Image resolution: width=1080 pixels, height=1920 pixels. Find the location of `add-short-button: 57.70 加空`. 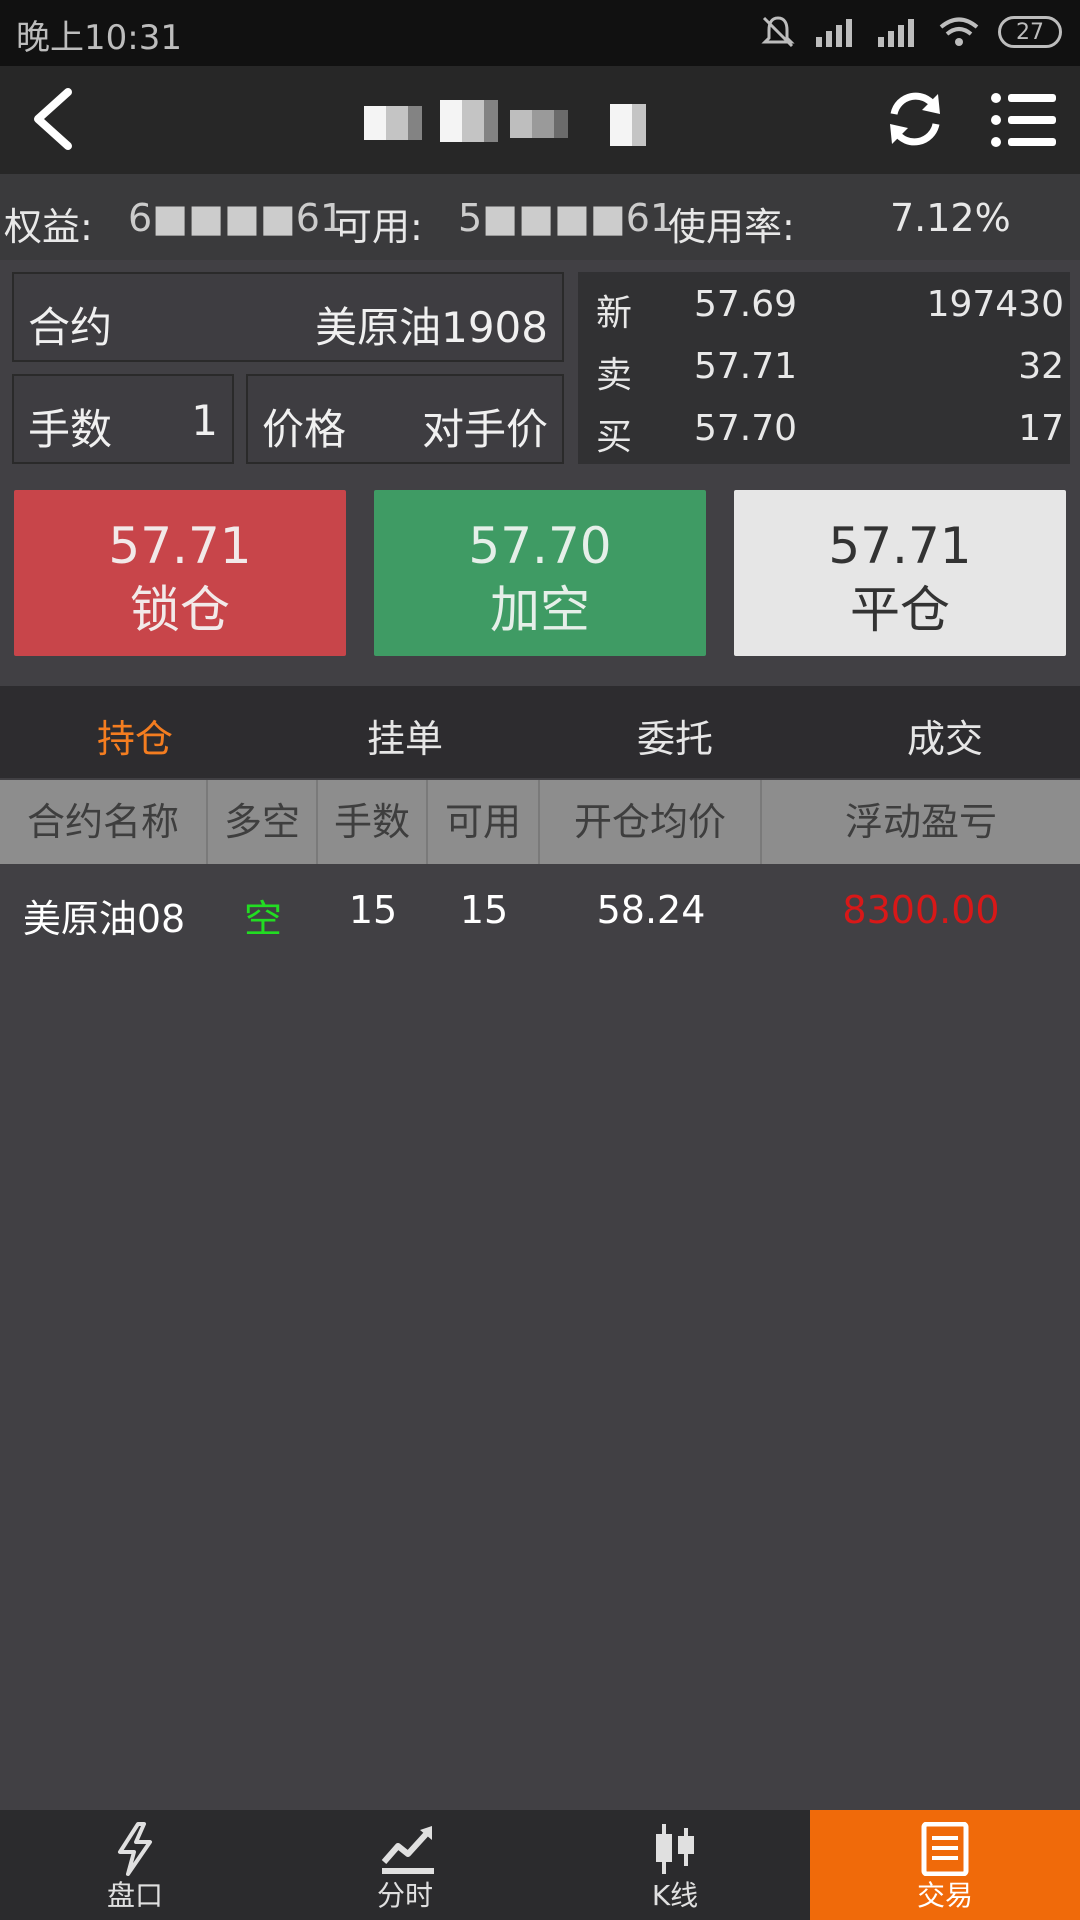

add-short-button: 57.70 加空 is located at coordinates (540, 573).